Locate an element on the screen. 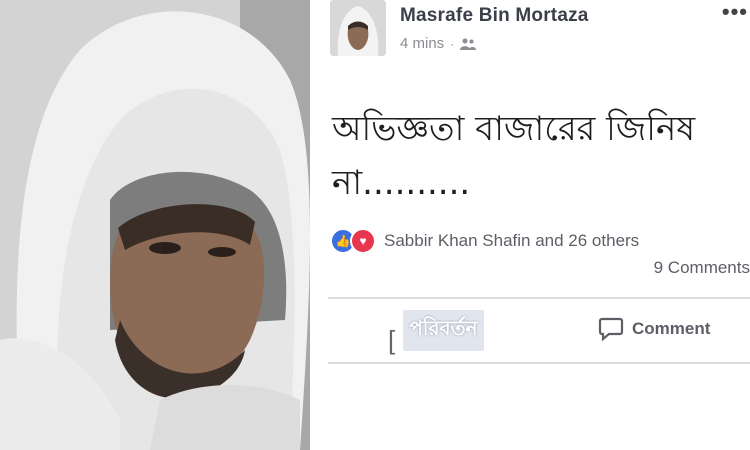  comment-label: Comment is located at coordinates (671, 328).